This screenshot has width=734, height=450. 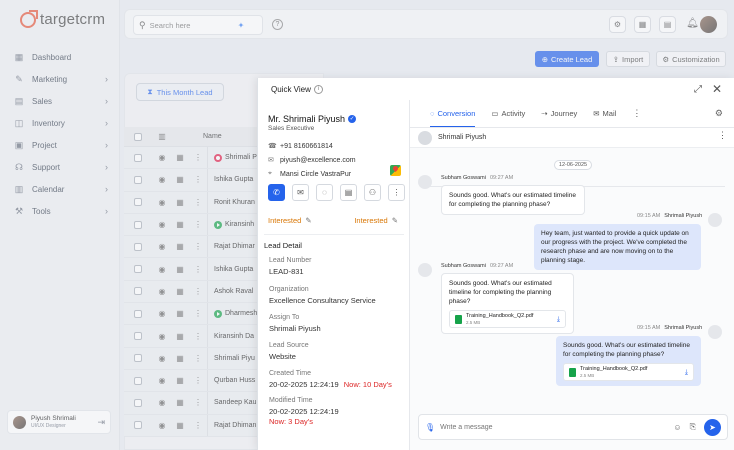 I want to click on lead-name-cell: Rajat Dhiman, so click(x=232, y=425).